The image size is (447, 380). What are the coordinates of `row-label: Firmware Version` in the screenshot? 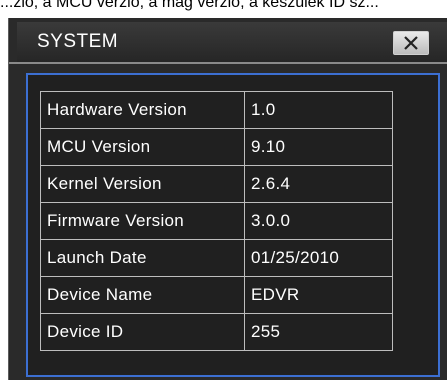 It's located at (142, 221).